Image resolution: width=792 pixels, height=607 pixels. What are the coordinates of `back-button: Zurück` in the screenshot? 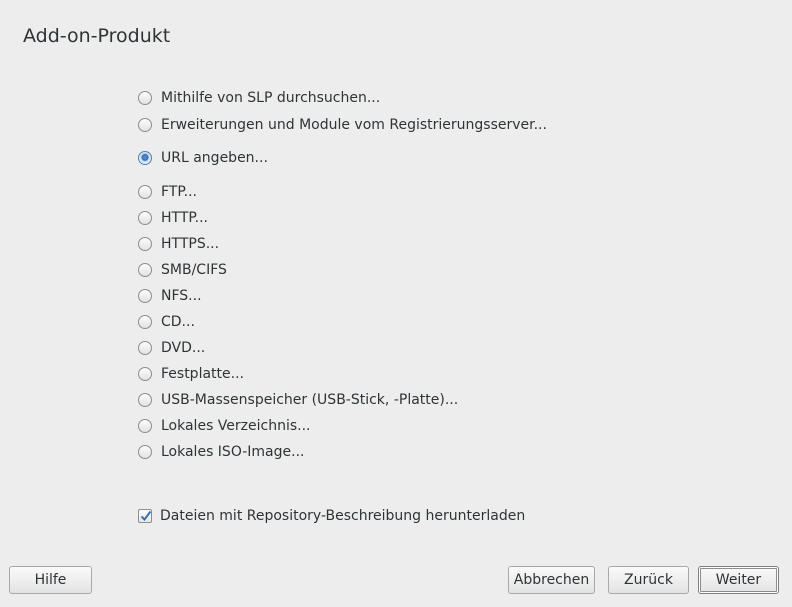 It's located at (648, 580).